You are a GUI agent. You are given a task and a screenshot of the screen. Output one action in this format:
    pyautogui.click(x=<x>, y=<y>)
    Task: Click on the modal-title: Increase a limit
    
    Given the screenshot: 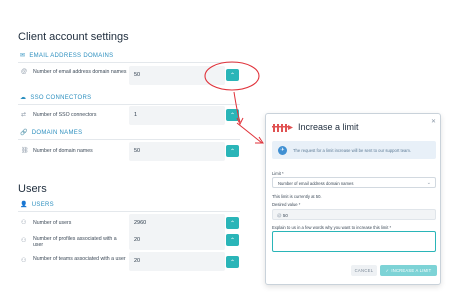 What is the action you would take?
    pyautogui.click(x=328, y=127)
    